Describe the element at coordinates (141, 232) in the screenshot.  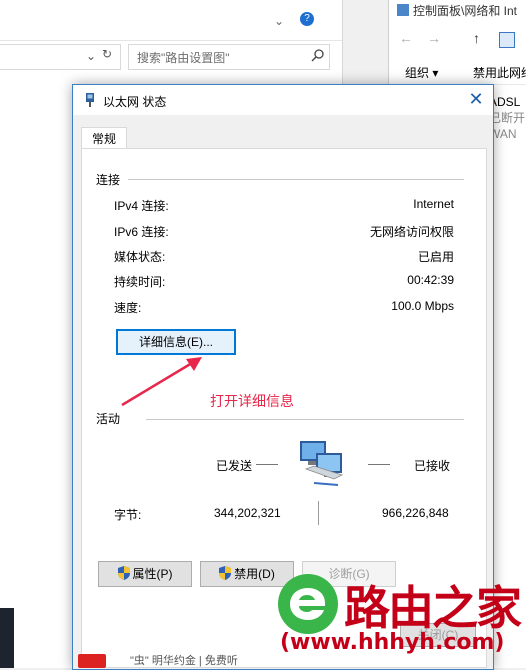
I see `ipv6-label: IPv6 连接:` at that location.